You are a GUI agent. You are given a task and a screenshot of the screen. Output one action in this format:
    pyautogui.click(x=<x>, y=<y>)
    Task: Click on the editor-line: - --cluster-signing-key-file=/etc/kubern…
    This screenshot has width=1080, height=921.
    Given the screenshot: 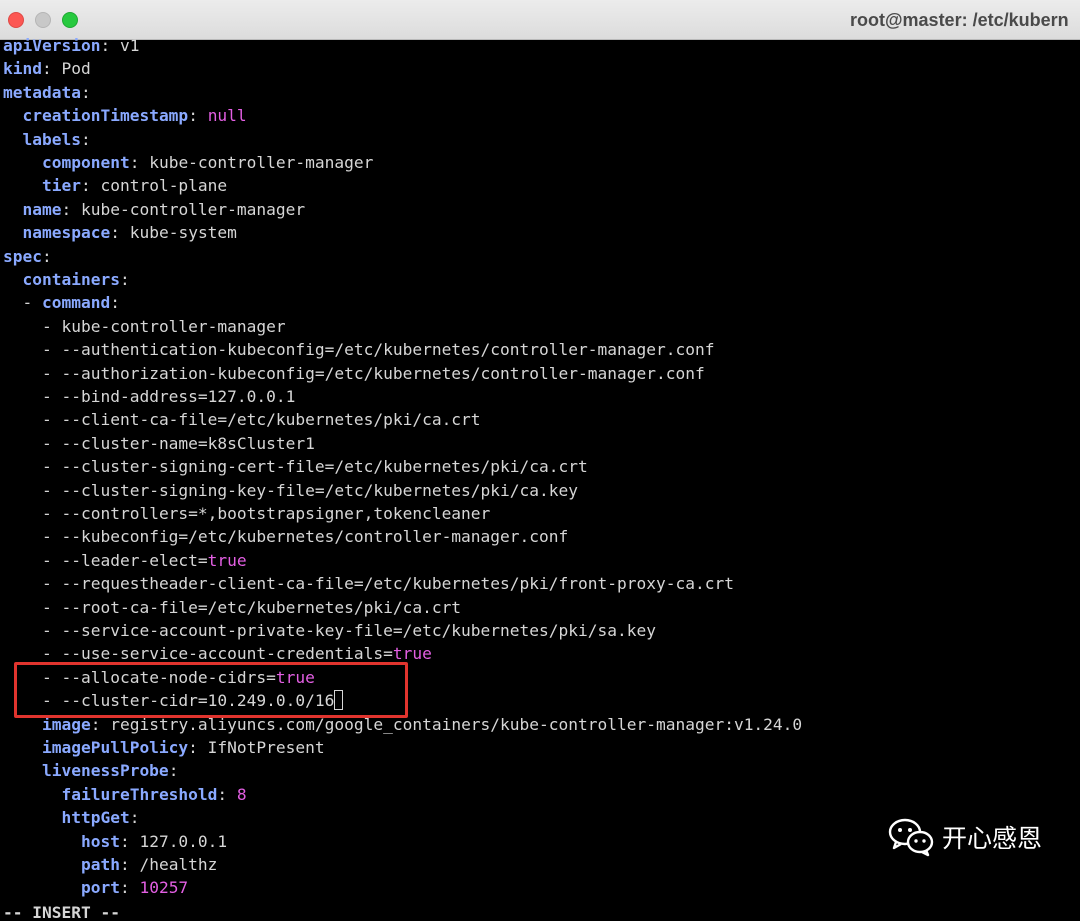 What is the action you would take?
    pyautogui.click(x=310, y=490)
    